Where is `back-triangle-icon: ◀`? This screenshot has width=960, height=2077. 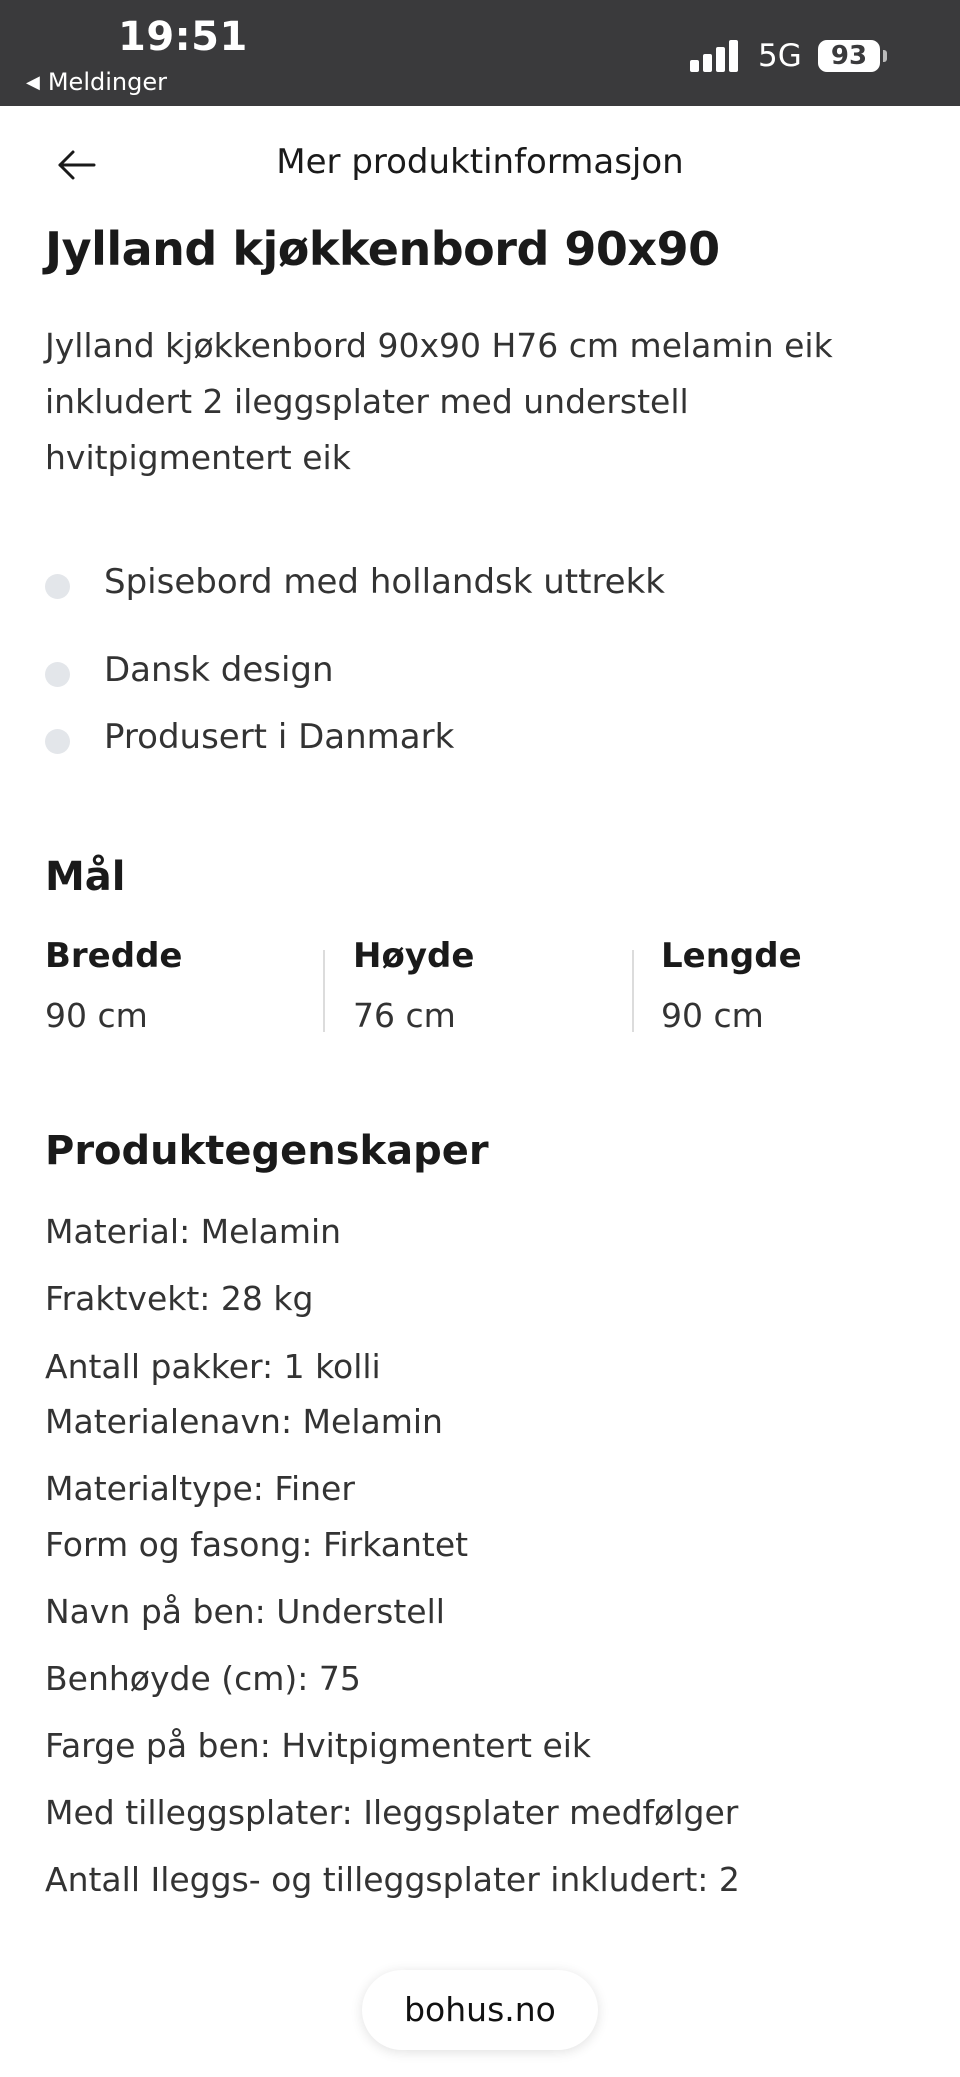
back-triangle-icon: ◀ is located at coordinates (33, 82).